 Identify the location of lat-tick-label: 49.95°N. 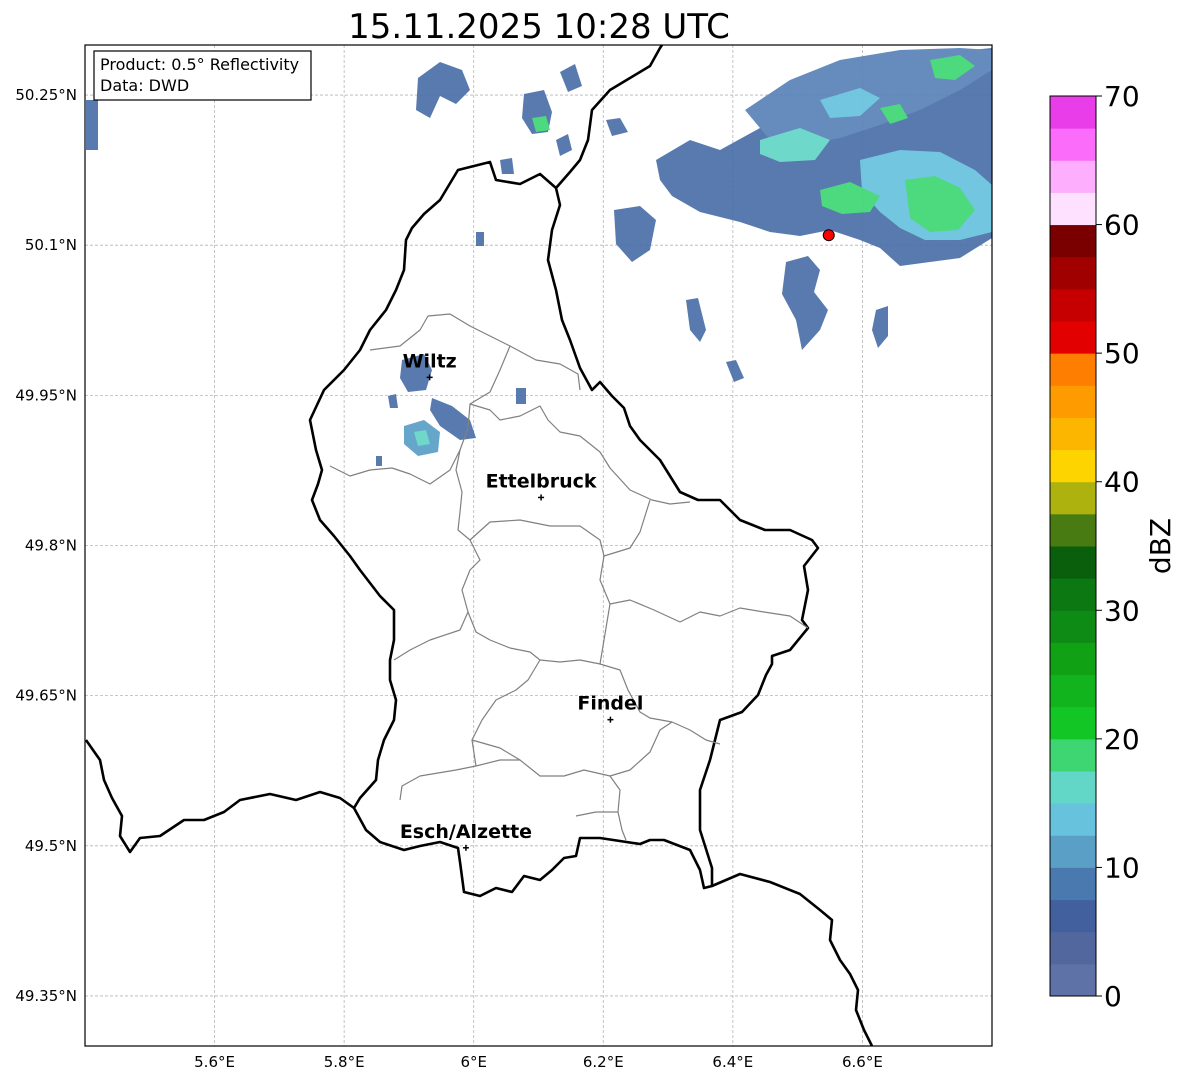
(46, 395).